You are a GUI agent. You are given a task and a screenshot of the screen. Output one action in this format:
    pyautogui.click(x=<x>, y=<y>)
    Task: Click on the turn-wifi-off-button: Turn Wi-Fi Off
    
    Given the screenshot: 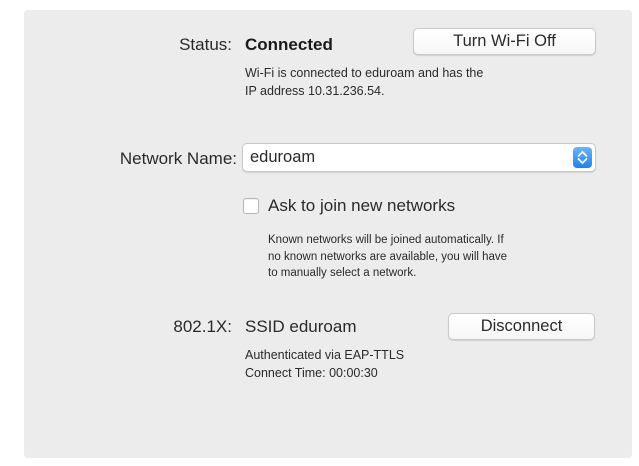 What is the action you would take?
    pyautogui.click(x=504, y=41)
    